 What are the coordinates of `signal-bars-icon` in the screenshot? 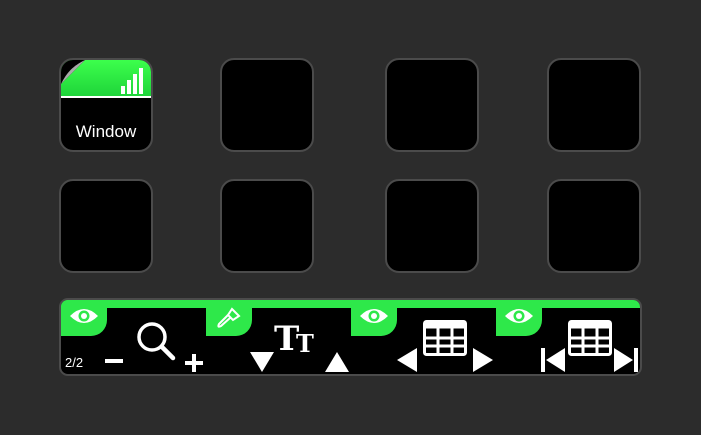 It's located at (132, 81).